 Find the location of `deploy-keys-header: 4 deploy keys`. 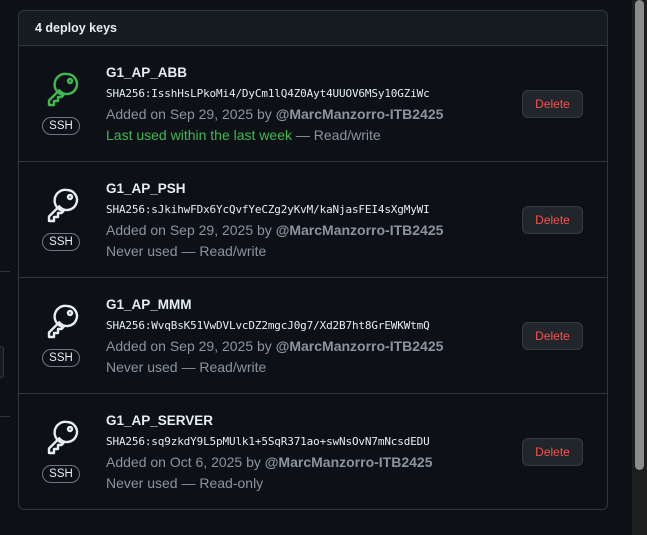

deploy-keys-header: 4 deploy keys is located at coordinates (313, 28).